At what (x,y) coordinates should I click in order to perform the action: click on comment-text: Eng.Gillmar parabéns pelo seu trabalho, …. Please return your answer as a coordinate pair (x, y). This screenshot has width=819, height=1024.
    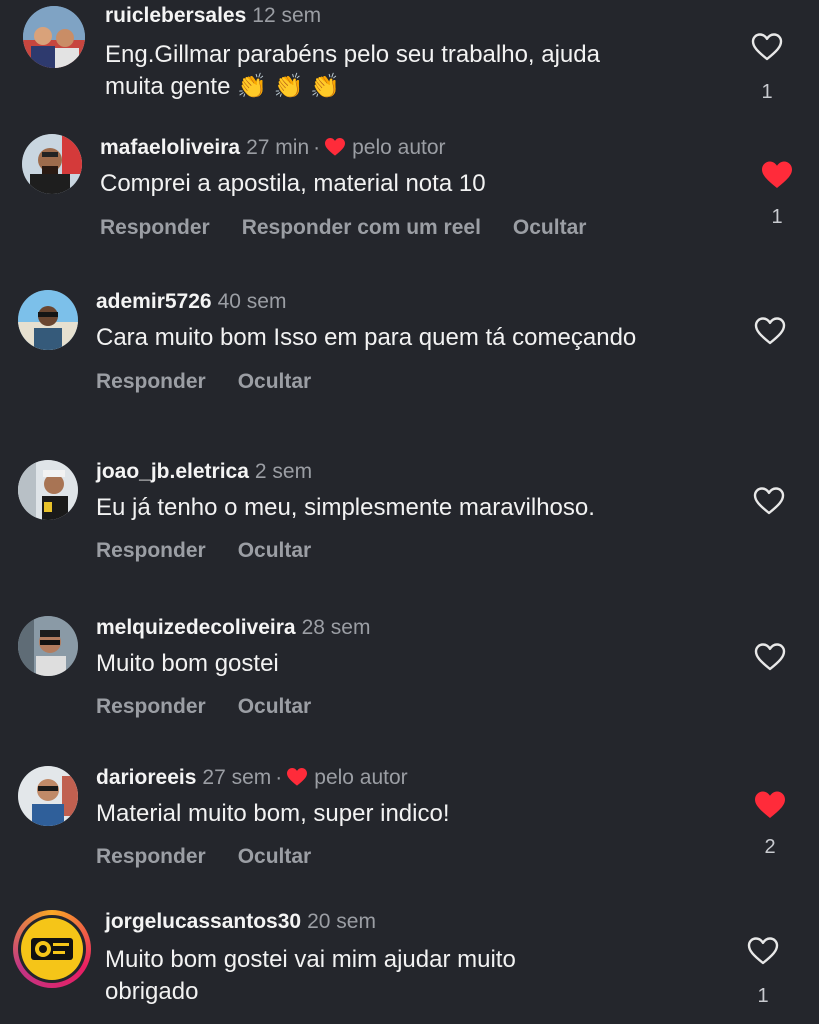
    Looking at the image, I should click on (352, 70).